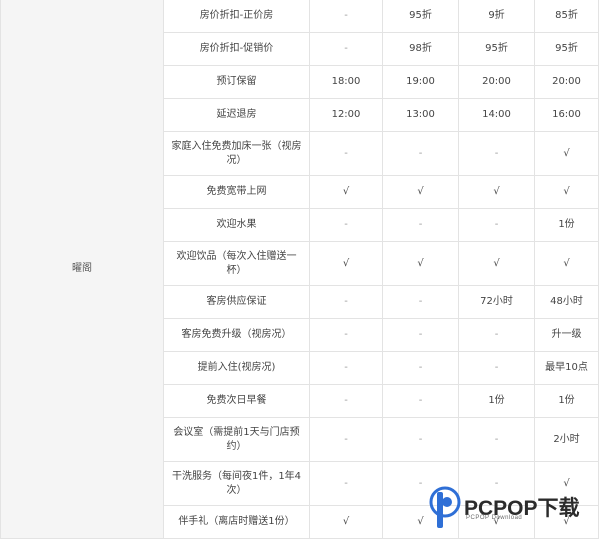 This screenshot has width=600, height=539. What do you see at coordinates (496, 82) in the screenshot?
I see `benefit-value-tier-3: 20:00` at bounding box center [496, 82].